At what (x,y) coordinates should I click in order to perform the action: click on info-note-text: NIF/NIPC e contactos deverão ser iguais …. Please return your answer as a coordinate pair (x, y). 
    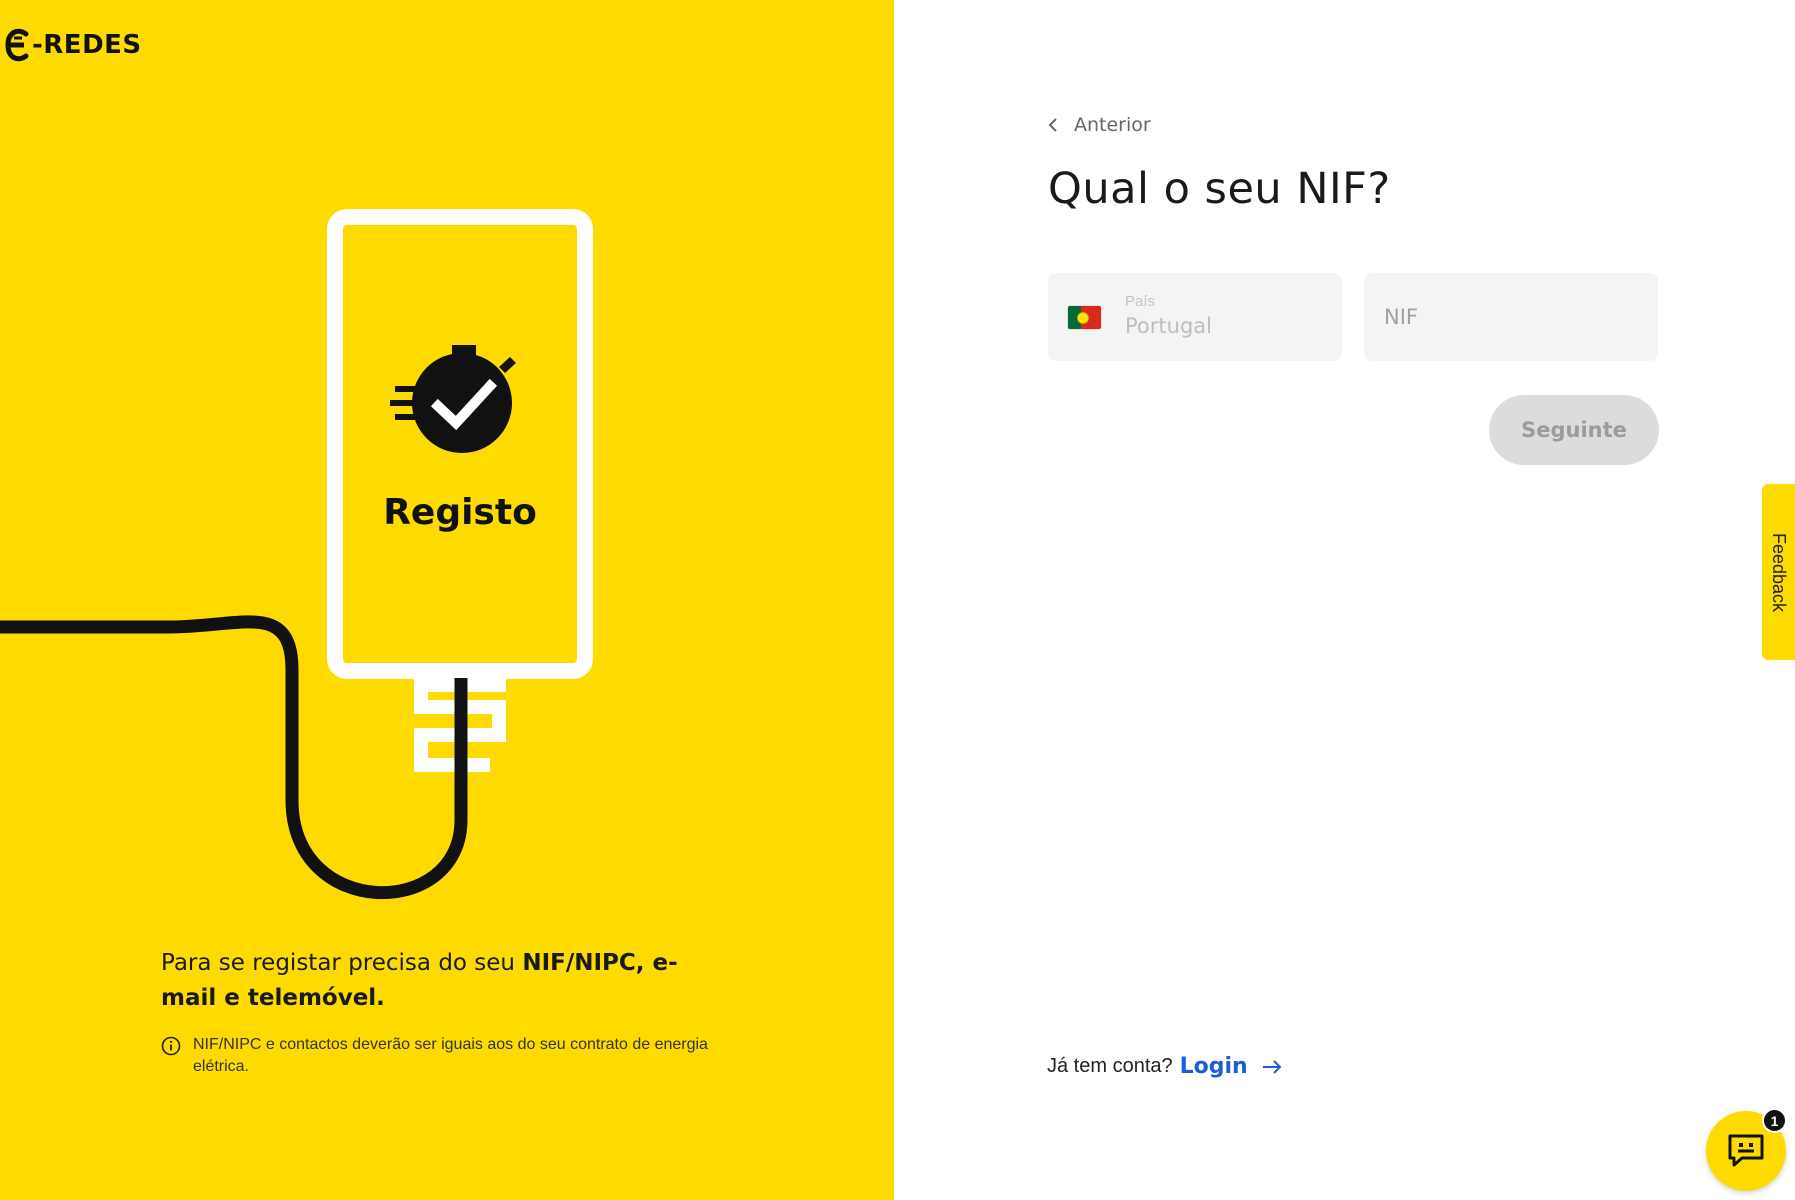
    Looking at the image, I should click on (450, 1055).